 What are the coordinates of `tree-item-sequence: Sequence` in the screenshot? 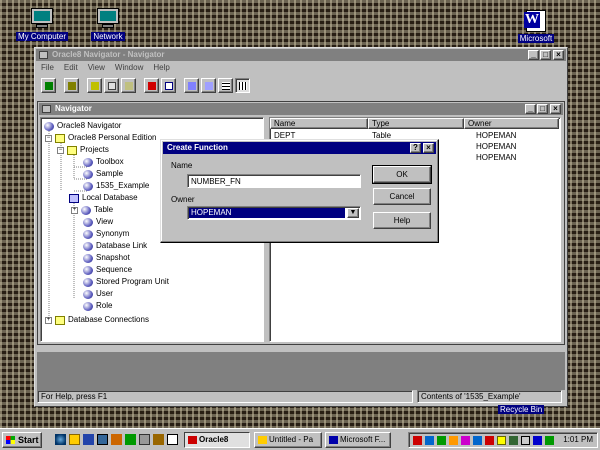 It's located at (107, 270).